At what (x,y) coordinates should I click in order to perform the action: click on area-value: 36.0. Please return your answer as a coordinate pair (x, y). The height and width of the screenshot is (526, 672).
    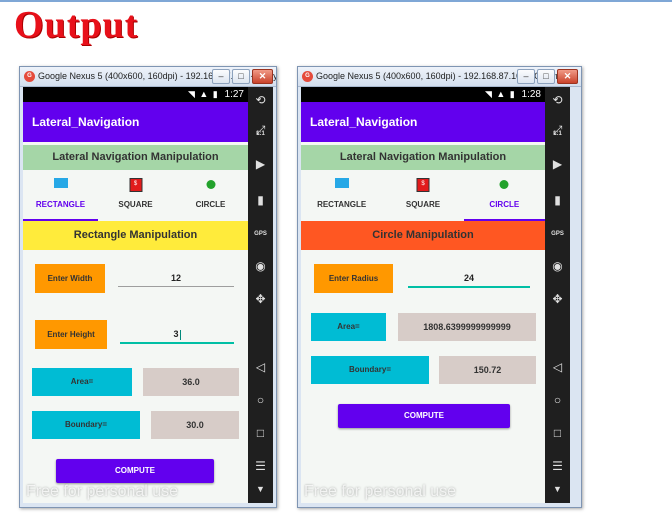
    Looking at the image, I should click on (191, 382).